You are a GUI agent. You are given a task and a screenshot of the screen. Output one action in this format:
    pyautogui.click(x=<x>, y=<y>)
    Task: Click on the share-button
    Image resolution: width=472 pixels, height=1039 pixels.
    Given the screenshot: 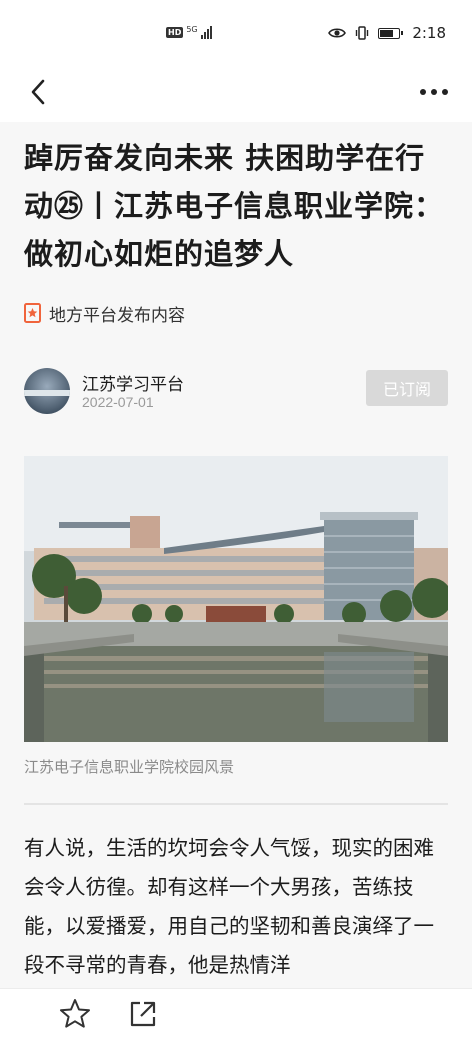 What is the action you would take?
    pyautogui.click(x=143, y=1014)
    